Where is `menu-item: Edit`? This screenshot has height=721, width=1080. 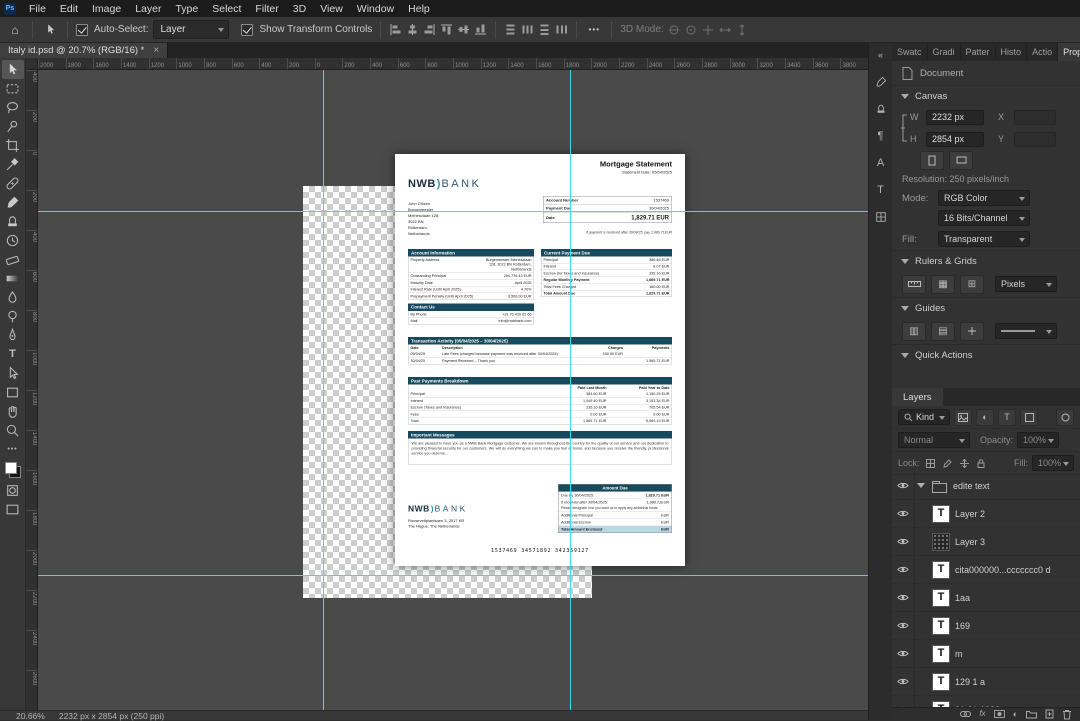 menu-item: Edit is located at coordinates (69, 8).